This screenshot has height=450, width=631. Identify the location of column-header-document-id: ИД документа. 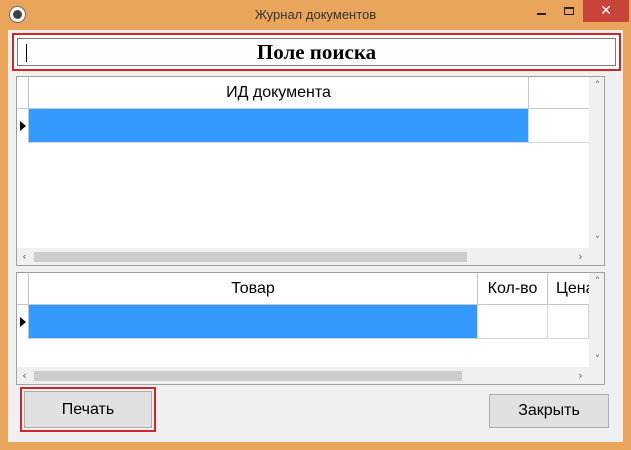
(279, 93).